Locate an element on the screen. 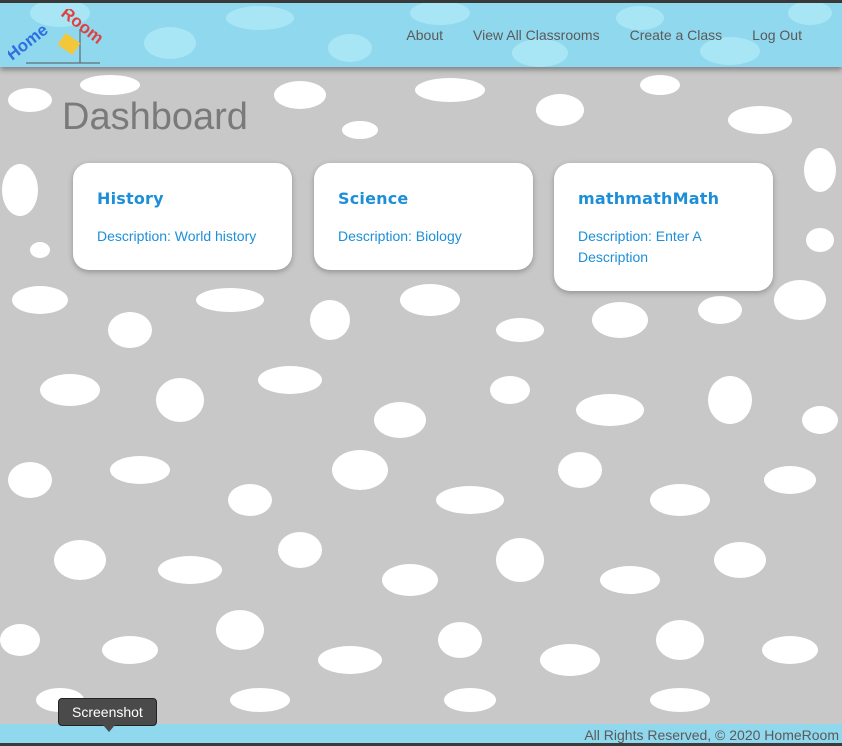 Image resolution: width=842 pixels, height=746 pixels. footer: All Rights Reserved, © 2020 HomeRoom is located at coordinates (421, 733).